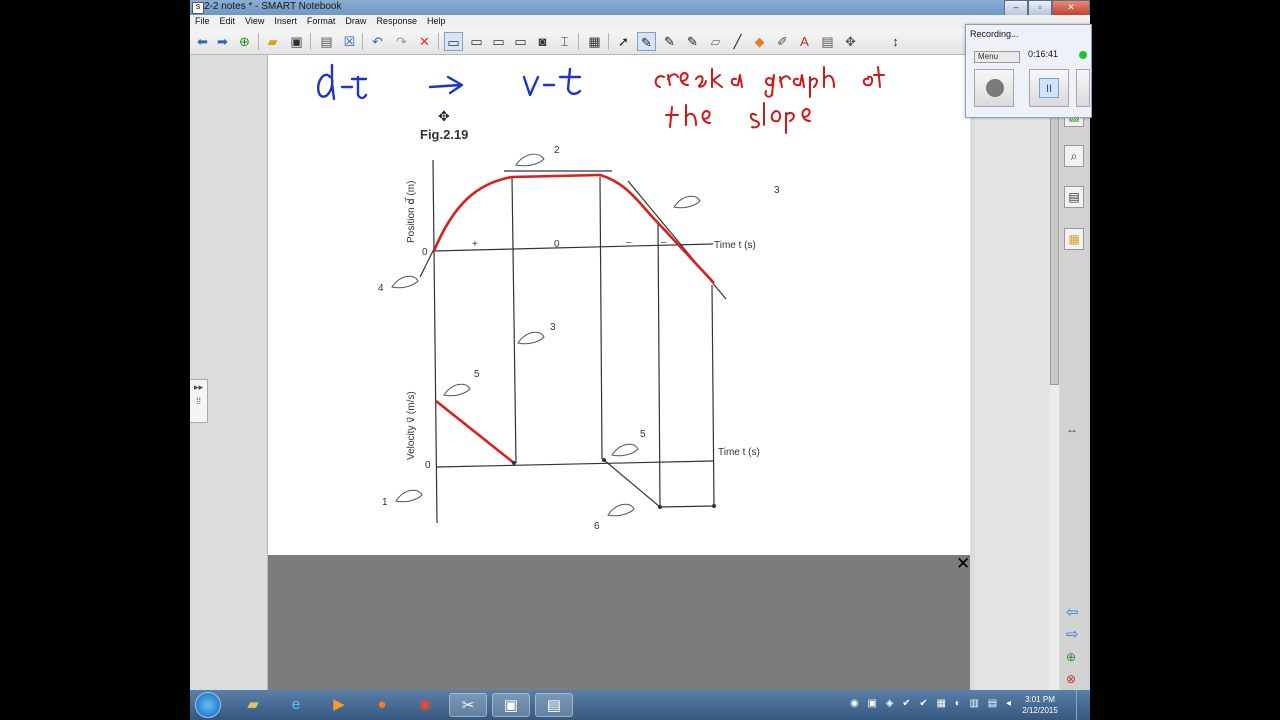  Describe the element at coordinates (382, 705) in the screenshot. I see `firefox-icon: ●` at that location.